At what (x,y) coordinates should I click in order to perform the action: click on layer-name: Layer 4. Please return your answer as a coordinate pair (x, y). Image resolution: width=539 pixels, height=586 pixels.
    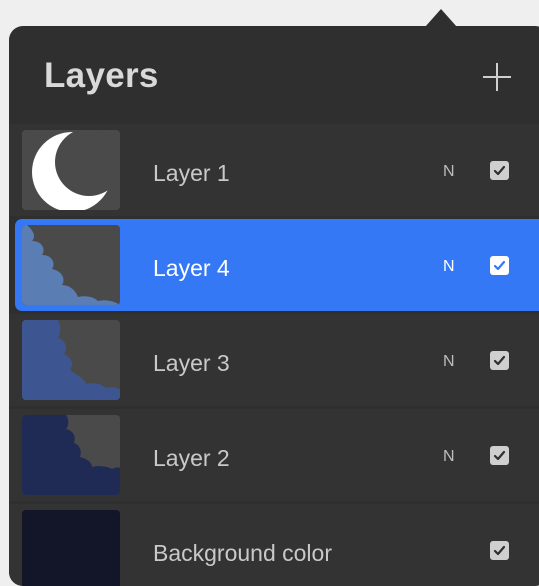
    Looking at the image, I should click on (191, 268).